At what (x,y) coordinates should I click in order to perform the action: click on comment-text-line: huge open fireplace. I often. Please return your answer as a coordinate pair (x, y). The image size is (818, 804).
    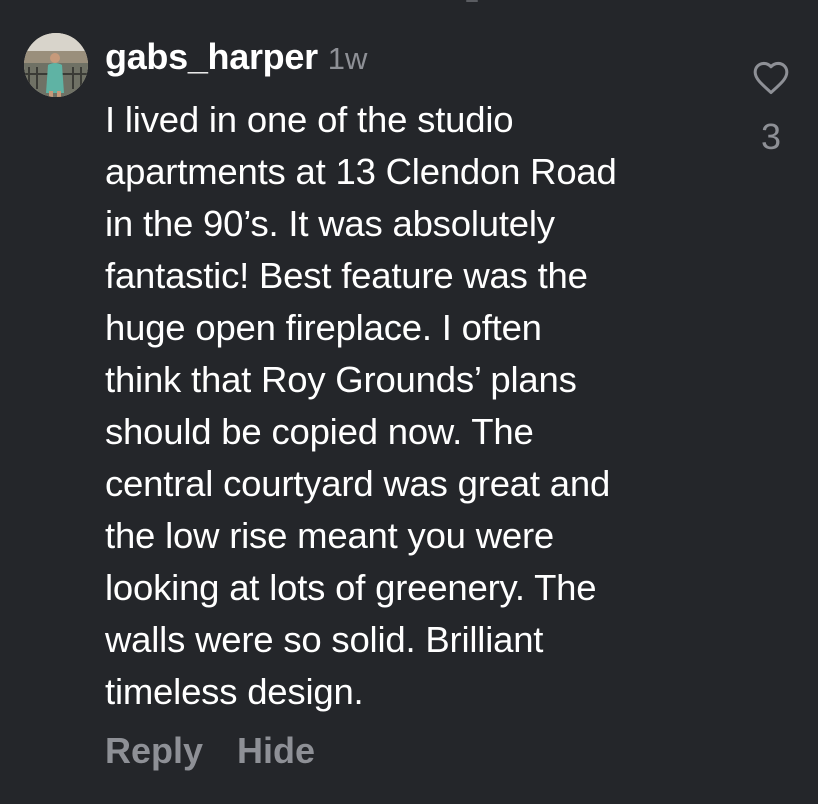
    Looking at the image, I should click on (323, 327).